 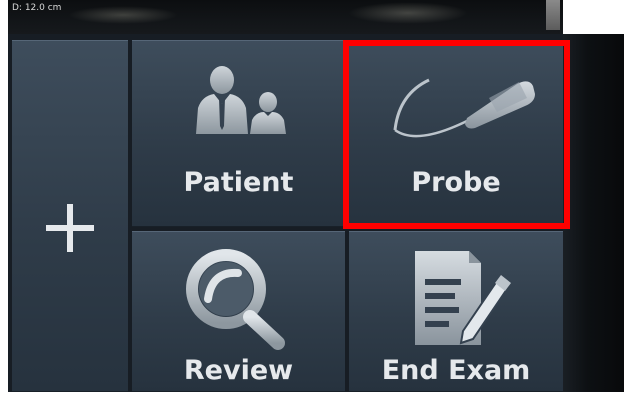 What do you see at coordinates (241, 100) in the screenshot?
I see `patient-icon` at bounding box center [241, 100].